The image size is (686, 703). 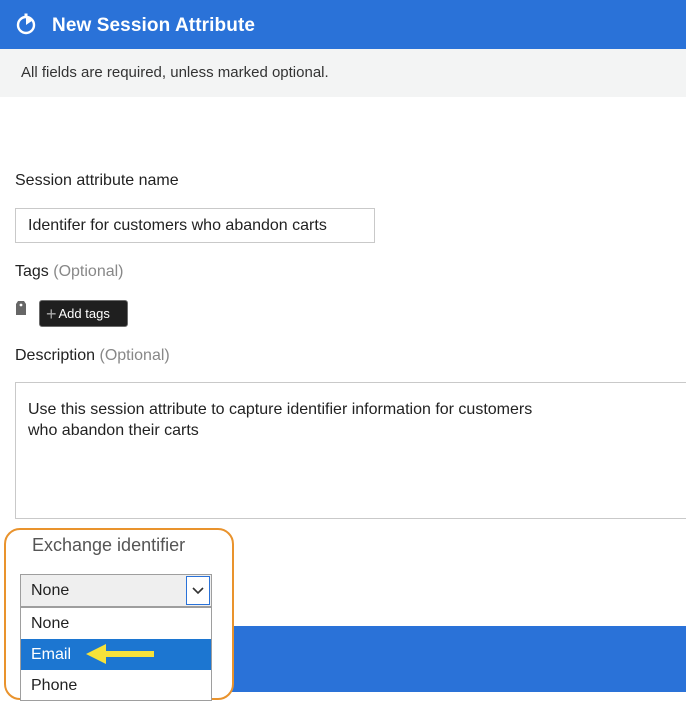 What do you see at coordinates (26, 24) in the screenshot?
I see `stopwatch-icon` at bounding box center [26, 24].